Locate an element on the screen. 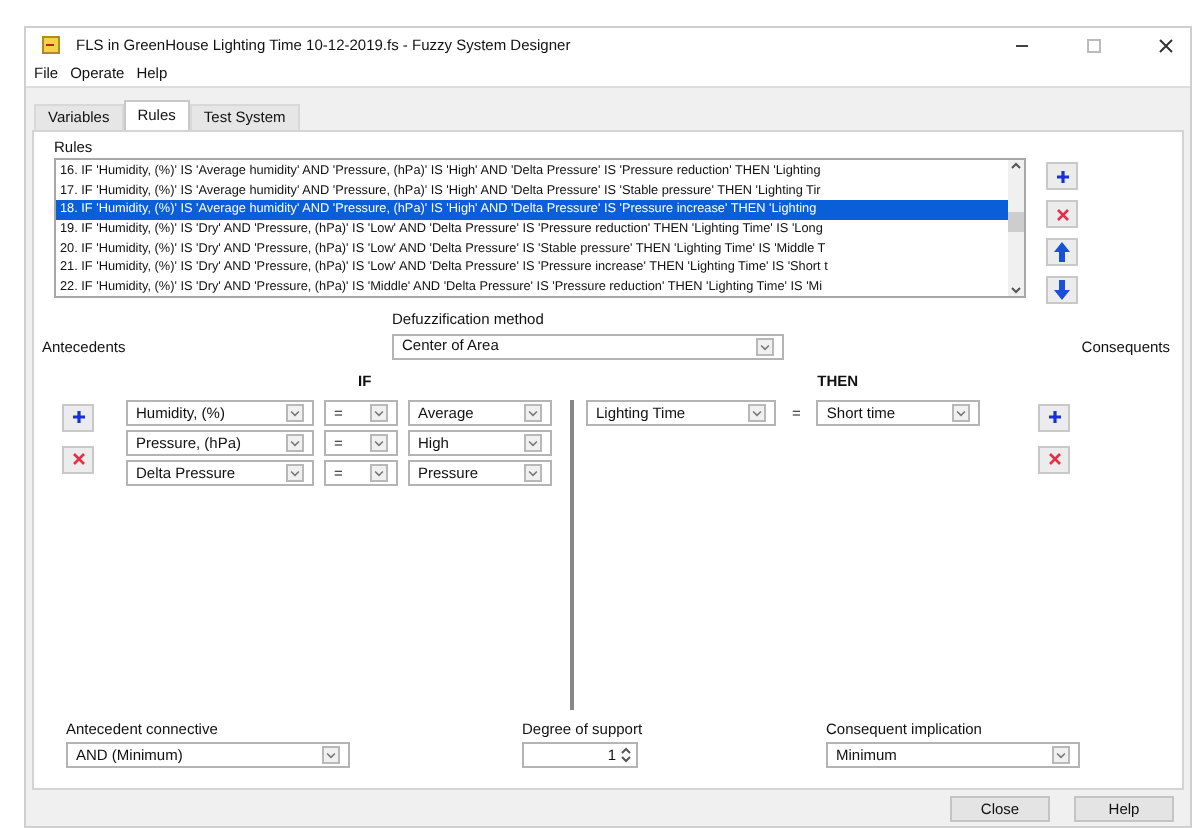  scrollbar-thumb is located at coordinates (1016, 222).